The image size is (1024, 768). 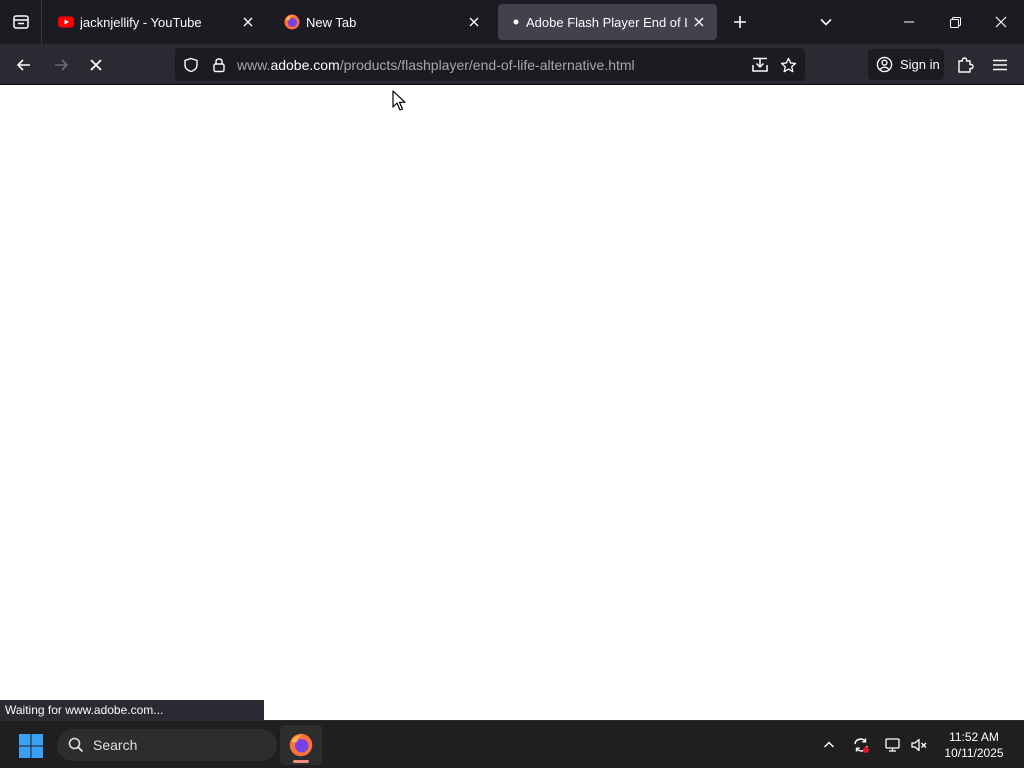 I want to click on bookmark-star-icon, so click(x=788, y=65).